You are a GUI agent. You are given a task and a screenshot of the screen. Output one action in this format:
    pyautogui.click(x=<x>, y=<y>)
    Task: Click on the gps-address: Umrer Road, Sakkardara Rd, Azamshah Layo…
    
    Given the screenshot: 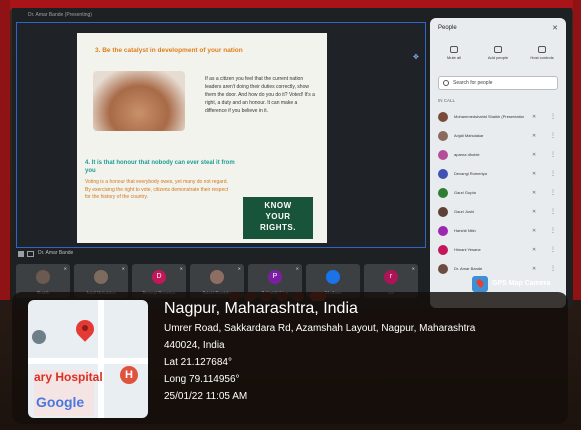 What is the action you would take?
    pyautogui.click(x=320, y=328)
    